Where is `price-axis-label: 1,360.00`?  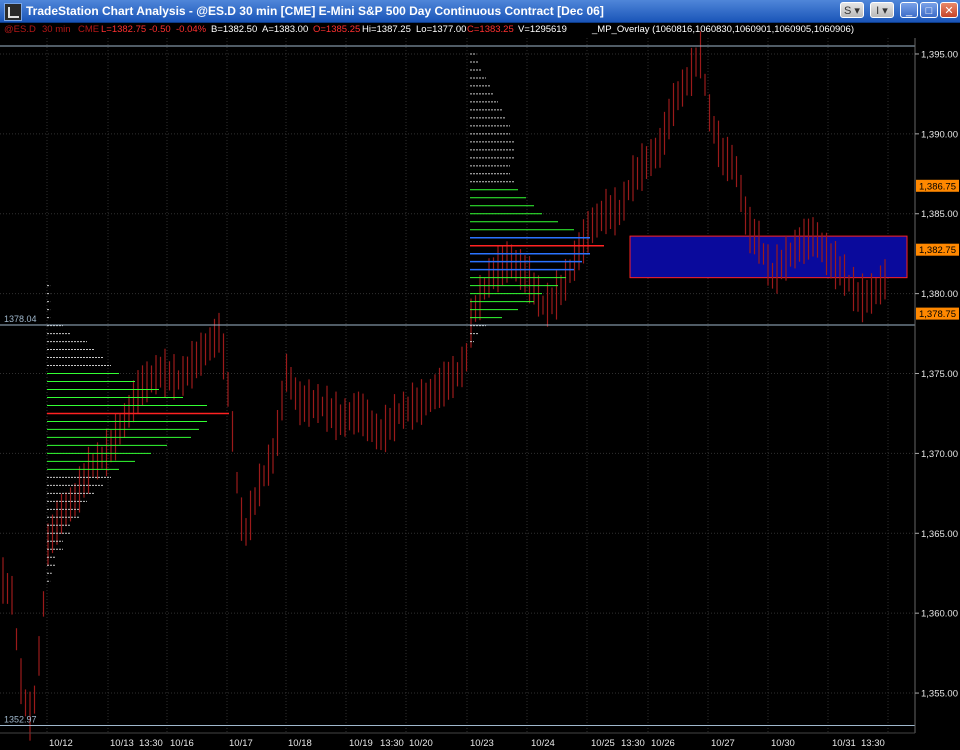
price-axis-label: 1,360.00 is located at coordinates (939, 614).